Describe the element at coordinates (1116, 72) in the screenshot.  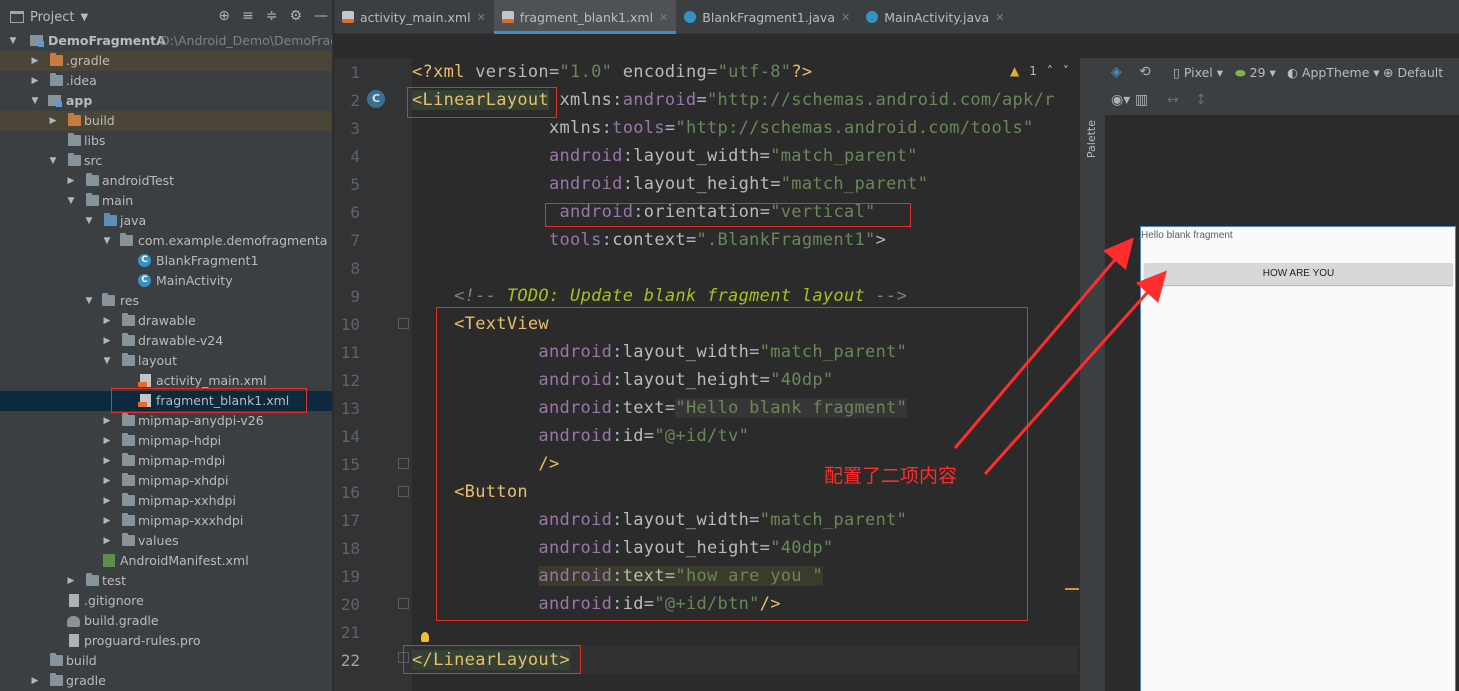
I see `layers-icon: ◈` at that location.